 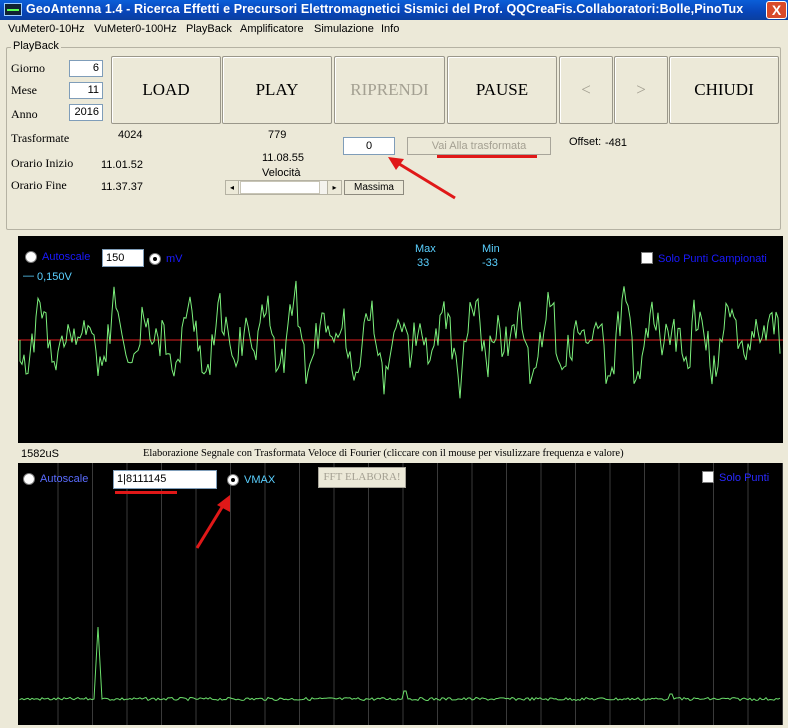 What do you see at coordinates (708, 477) in the screenshot?
I see `fft-solo-punti-checkbox` at bounding box center [708, 477].